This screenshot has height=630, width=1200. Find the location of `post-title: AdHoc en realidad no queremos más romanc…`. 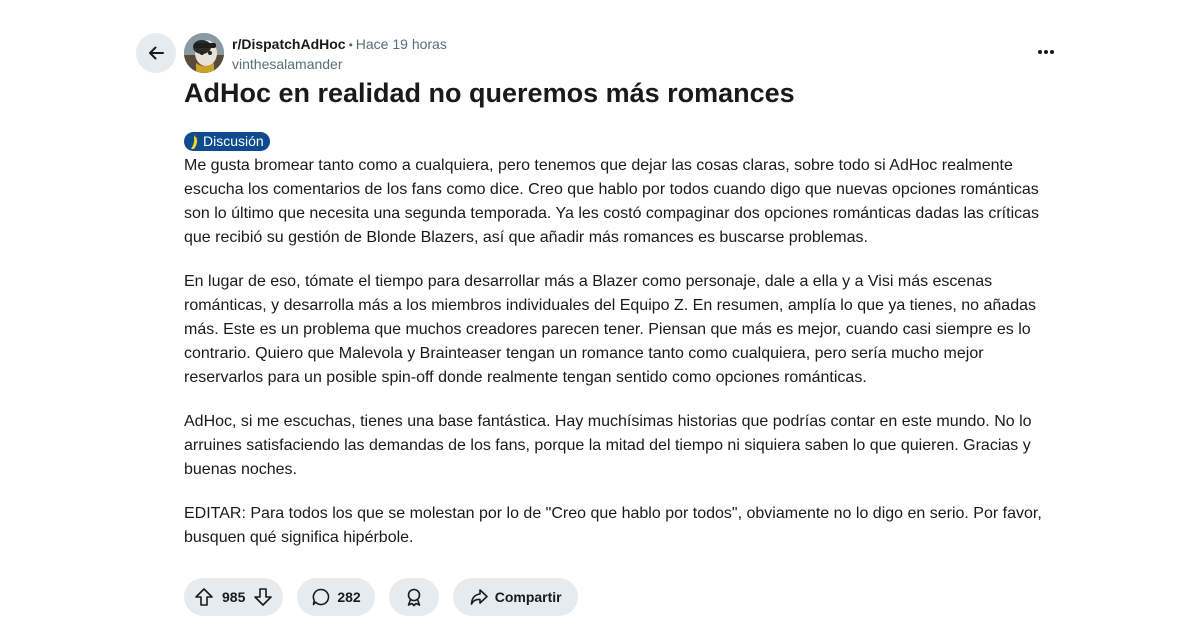

post-title: AdHoc en realidad no queremos más romanc… is located at coordinates (489, 93).